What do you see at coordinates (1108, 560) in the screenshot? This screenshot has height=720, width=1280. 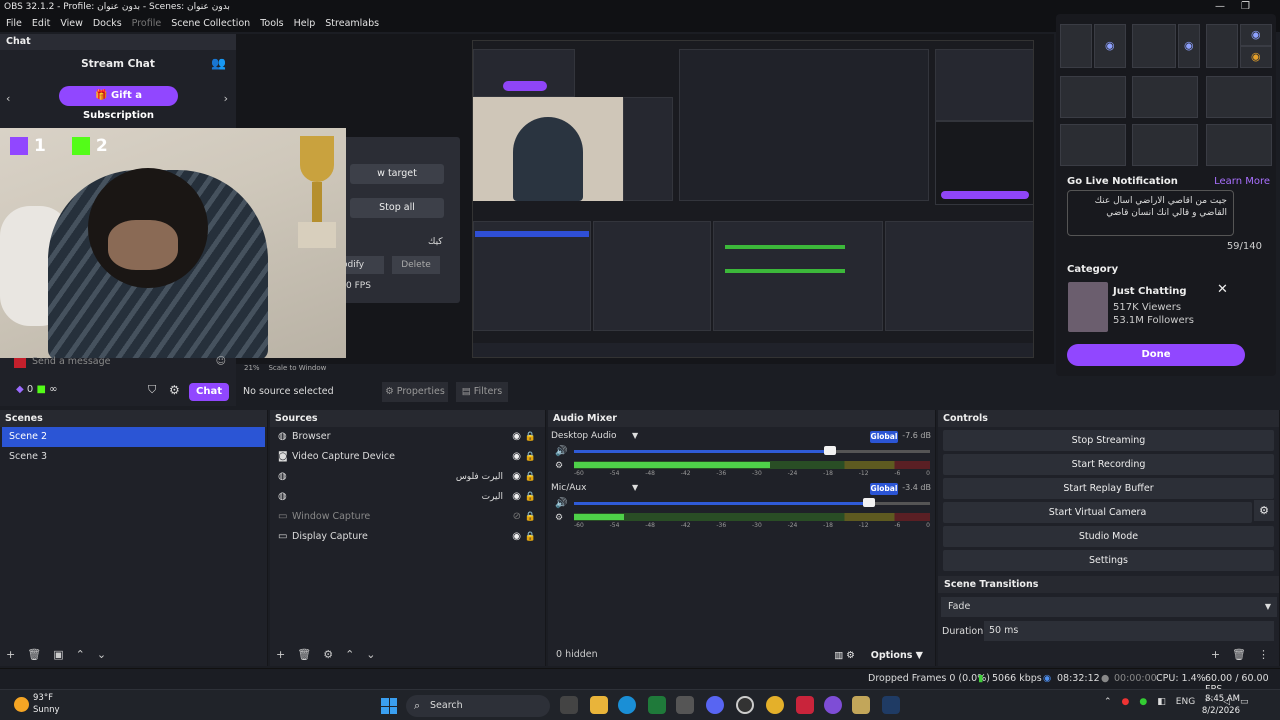 I see `settings-button: Settings` at bounding box center [1108, 560].